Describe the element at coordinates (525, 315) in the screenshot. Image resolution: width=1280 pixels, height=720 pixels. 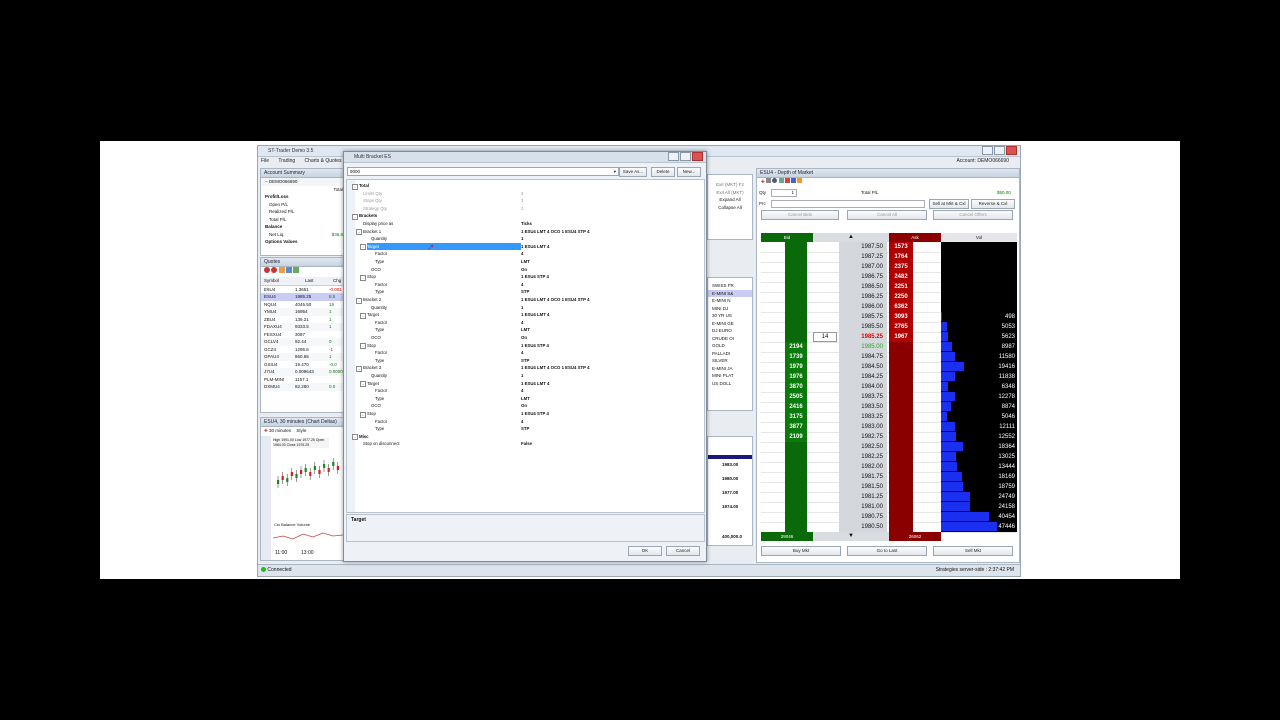
I see `property-row: - Target 1 ESU4 LMT 4` at that location.